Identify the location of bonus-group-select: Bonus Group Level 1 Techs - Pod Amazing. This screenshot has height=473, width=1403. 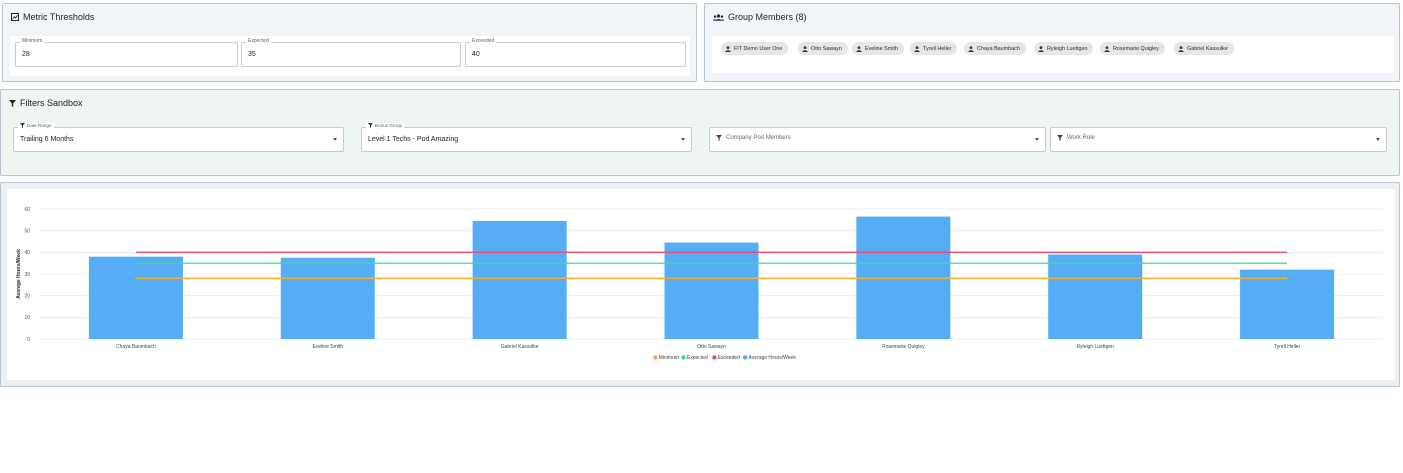
(526, 137).